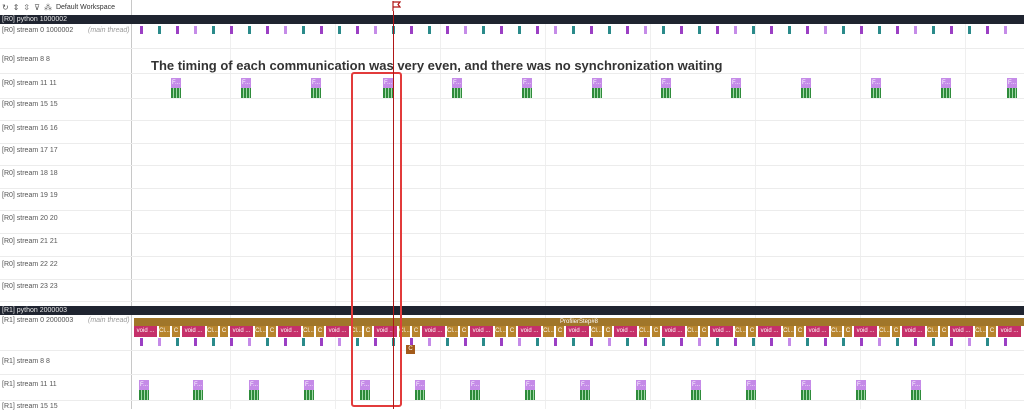  Describe the element at coordinates (37, 320) in the screenshot. I see `row-label: [R1] stream 0 2000003` at that location.